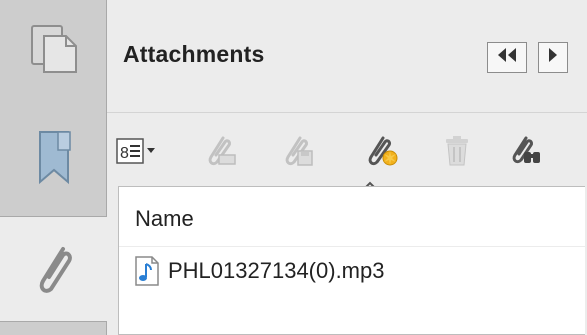 Image resolution: width=587 pixels, height=335 pixels. I want to click on nav-tab-bookmarks, so click(53, 157).